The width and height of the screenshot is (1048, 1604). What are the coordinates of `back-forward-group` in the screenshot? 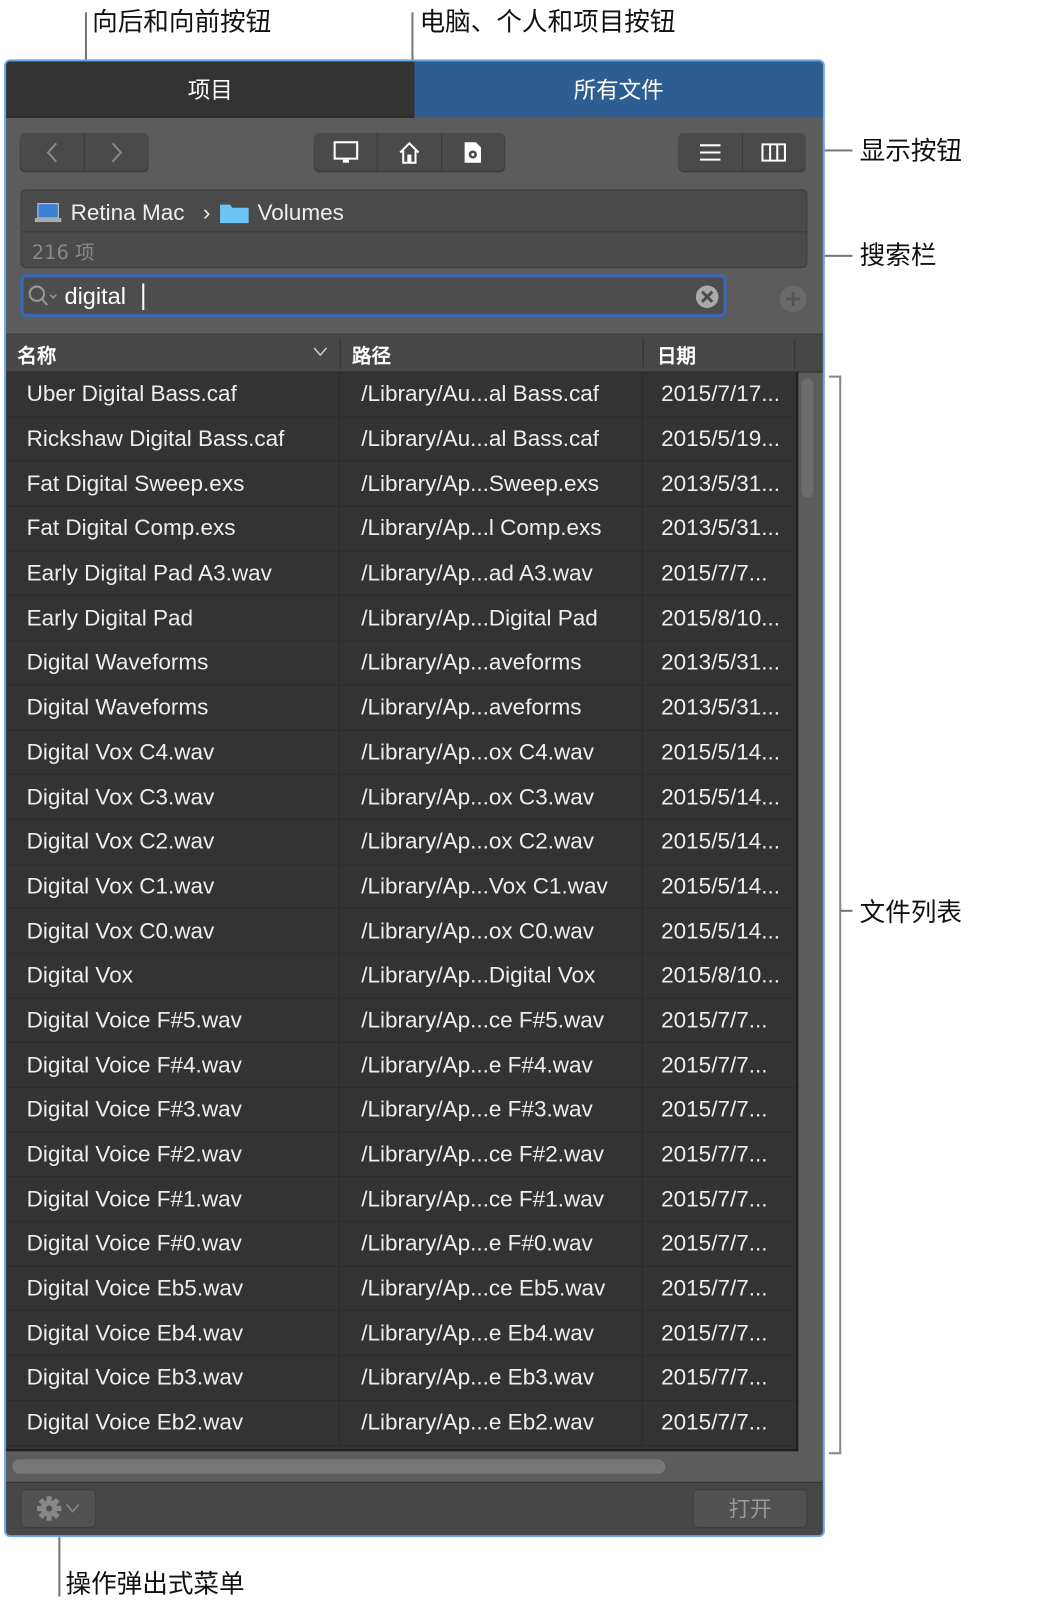 It's located at (84, 152).